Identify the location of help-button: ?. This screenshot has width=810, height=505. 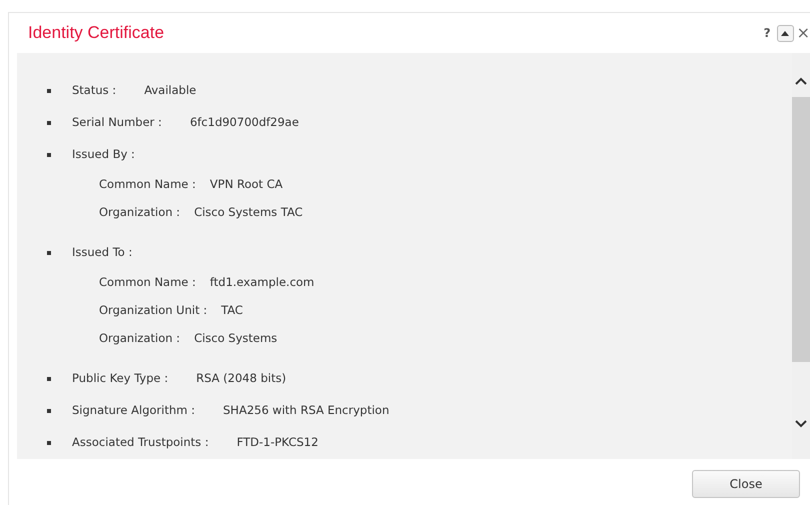
(767, 33).